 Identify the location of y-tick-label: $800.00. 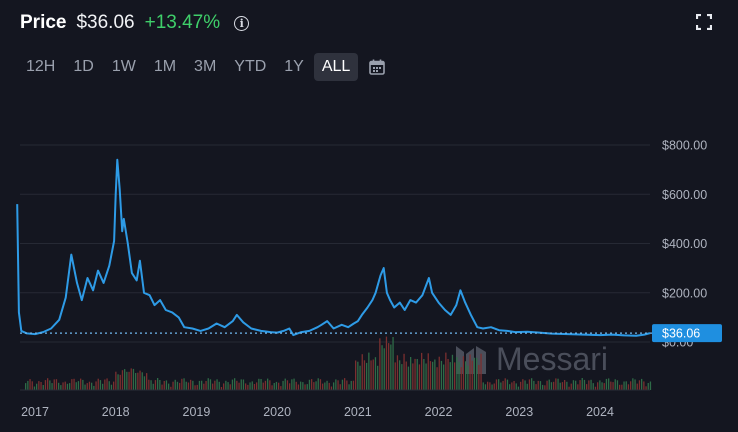
(684, 146).